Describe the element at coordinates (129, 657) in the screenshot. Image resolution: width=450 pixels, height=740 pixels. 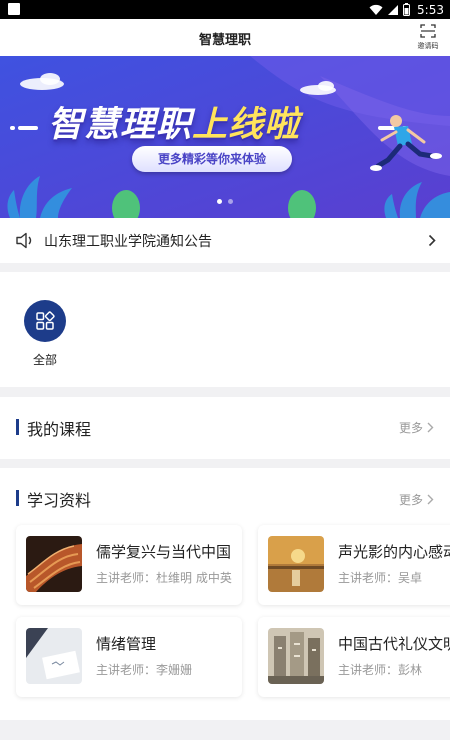
I see `material-card: 情绪管理 主讲老师：李姗姗` at that location.